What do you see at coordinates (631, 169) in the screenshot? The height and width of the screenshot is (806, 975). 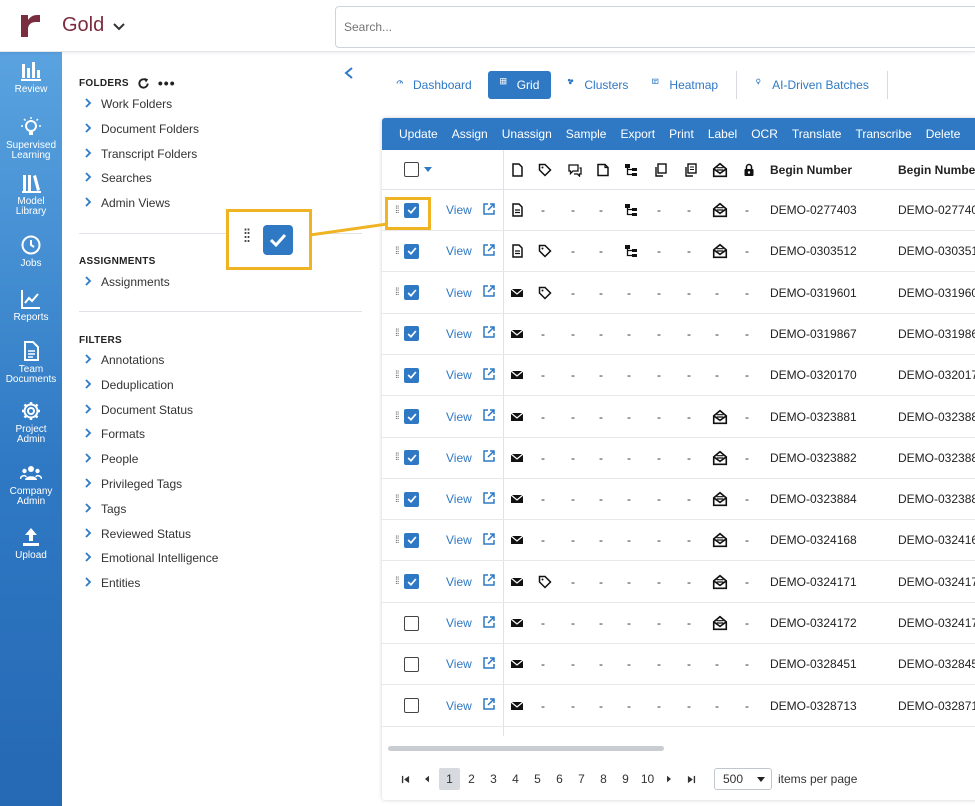 I see `header-family-tree-icon` at bounding box center [631, 169].